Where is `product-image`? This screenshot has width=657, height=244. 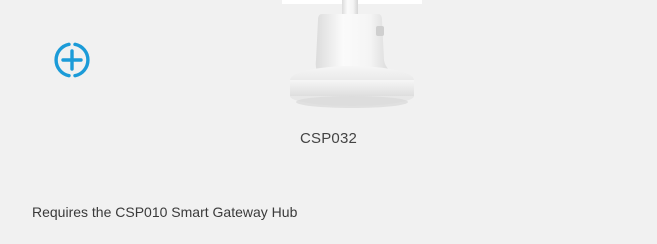 product-image is located at coordinates (352, 56).